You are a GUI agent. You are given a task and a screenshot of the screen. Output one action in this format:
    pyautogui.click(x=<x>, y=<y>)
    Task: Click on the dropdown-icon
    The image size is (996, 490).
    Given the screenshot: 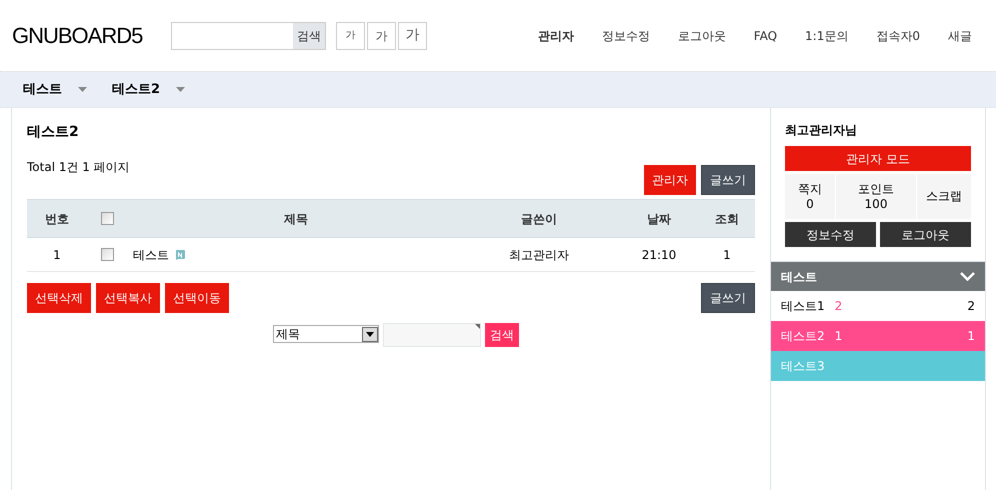 What is the action you would take?
    pyautogui.click(x=370, y=334)
    